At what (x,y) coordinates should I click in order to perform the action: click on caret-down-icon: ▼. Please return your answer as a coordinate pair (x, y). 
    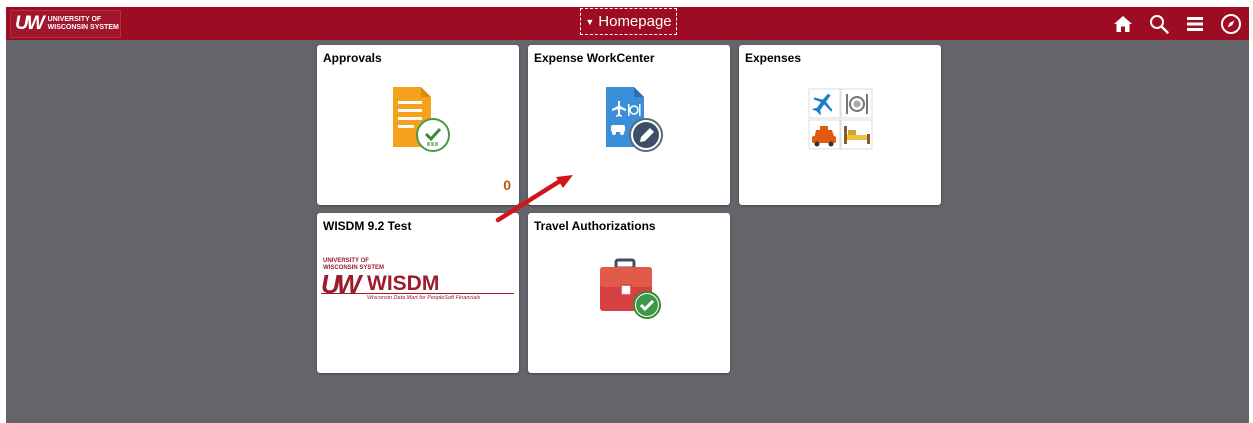
    Looking at the image, I should click on (590, 21).